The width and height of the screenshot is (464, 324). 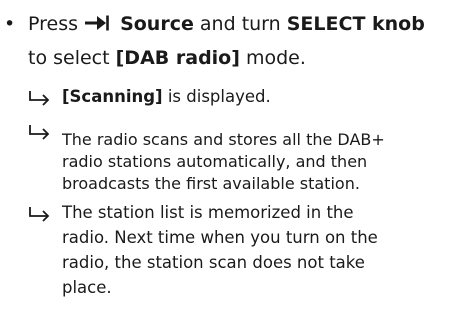 I want to click on result-1-line: [Scanning] is displayed., so click(x=166, y=96).